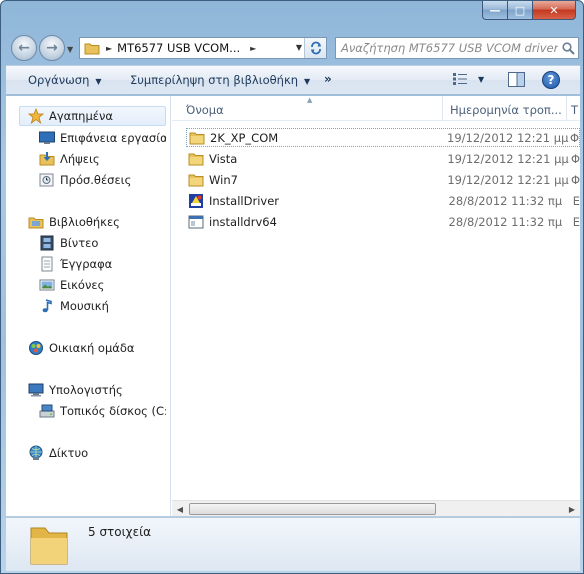 The height and width of the screenshot is (574, 584). What do you see at coordinates (312, 509) in the screenshot?
I see `scrollbar-thumb` at bounding box center [312, 509].